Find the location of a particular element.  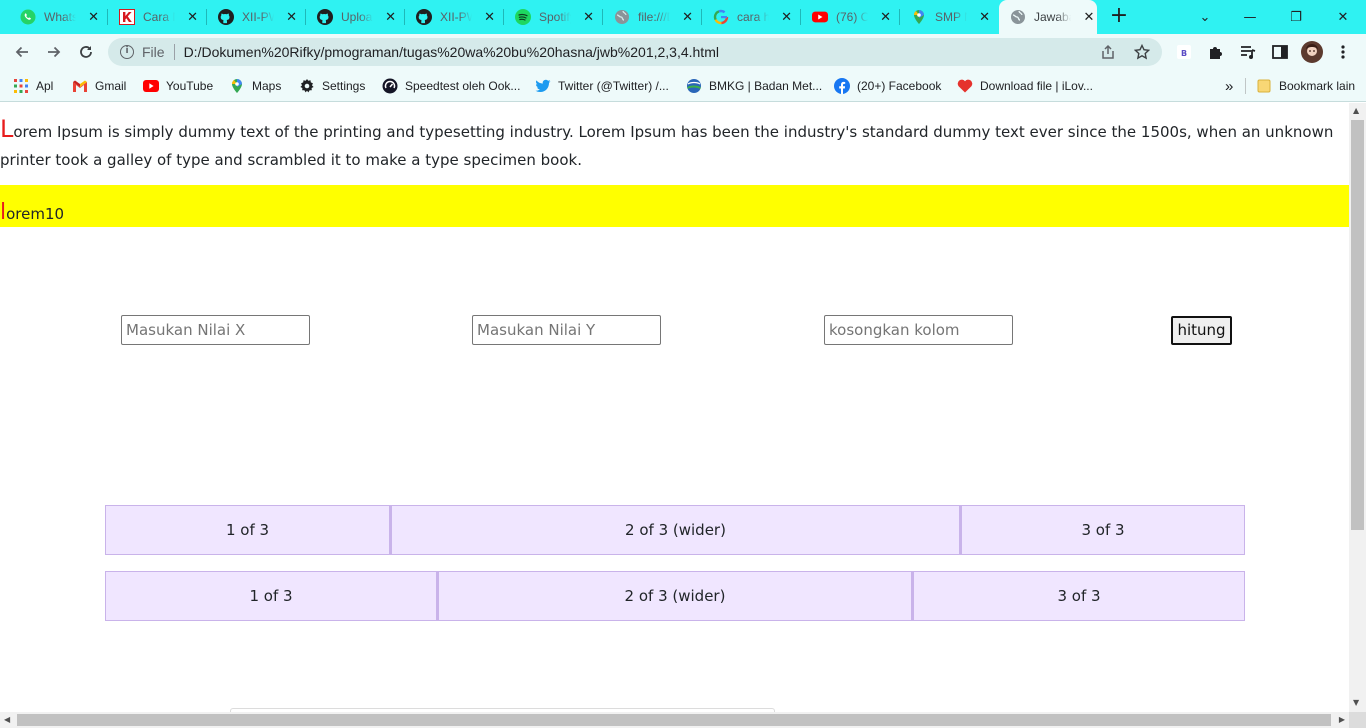

tab-maps: SMP Negeri ✕ is located at coordinates (940, 17).